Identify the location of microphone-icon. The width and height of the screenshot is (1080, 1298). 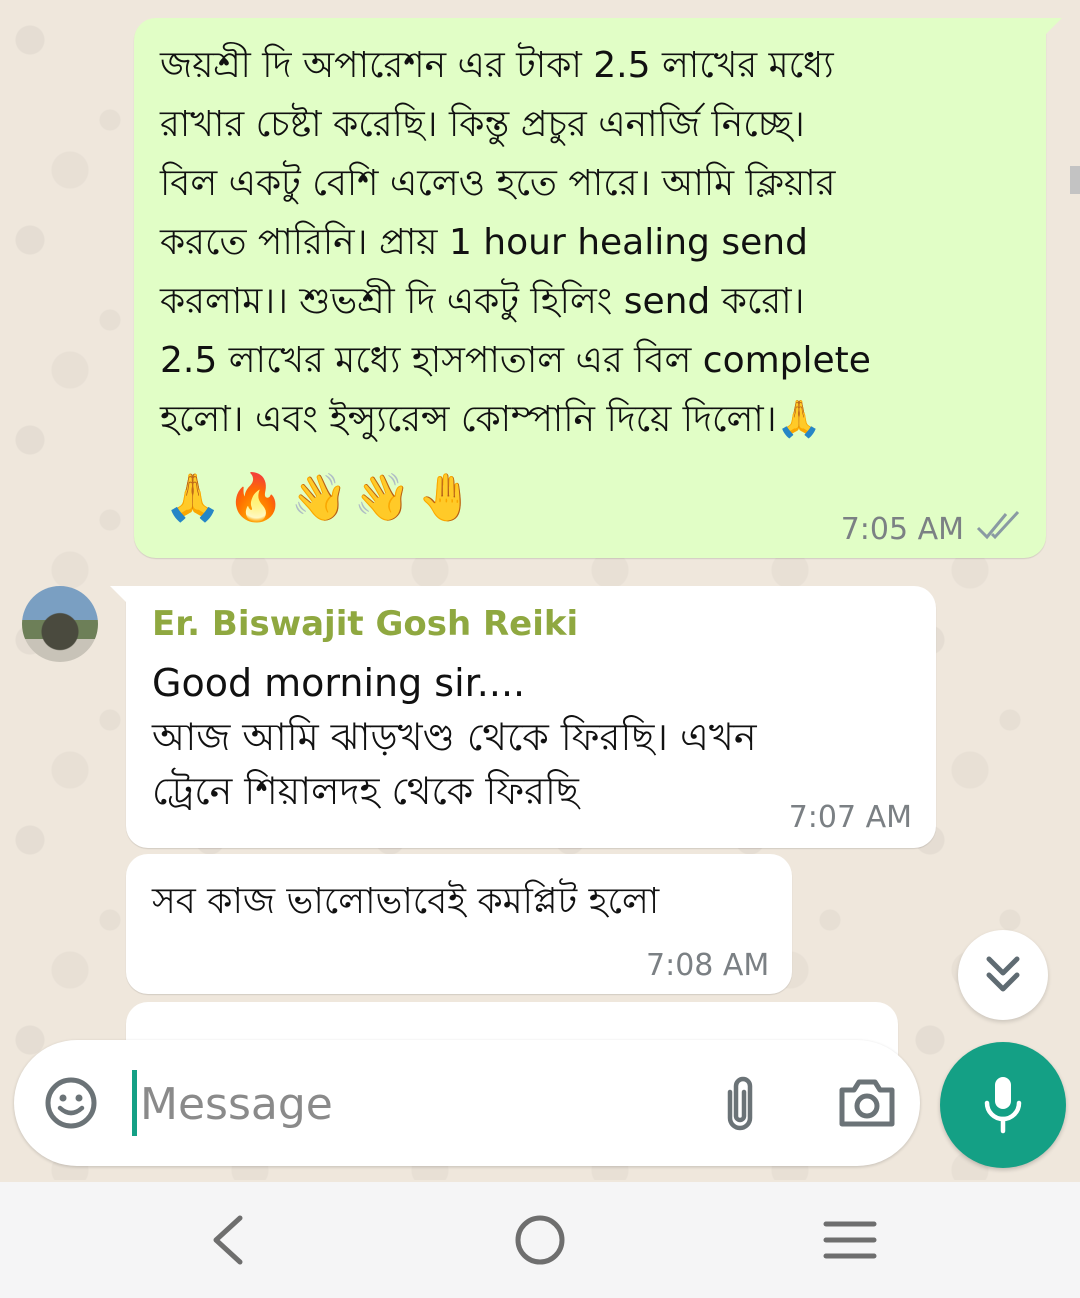
(1003, 1105).